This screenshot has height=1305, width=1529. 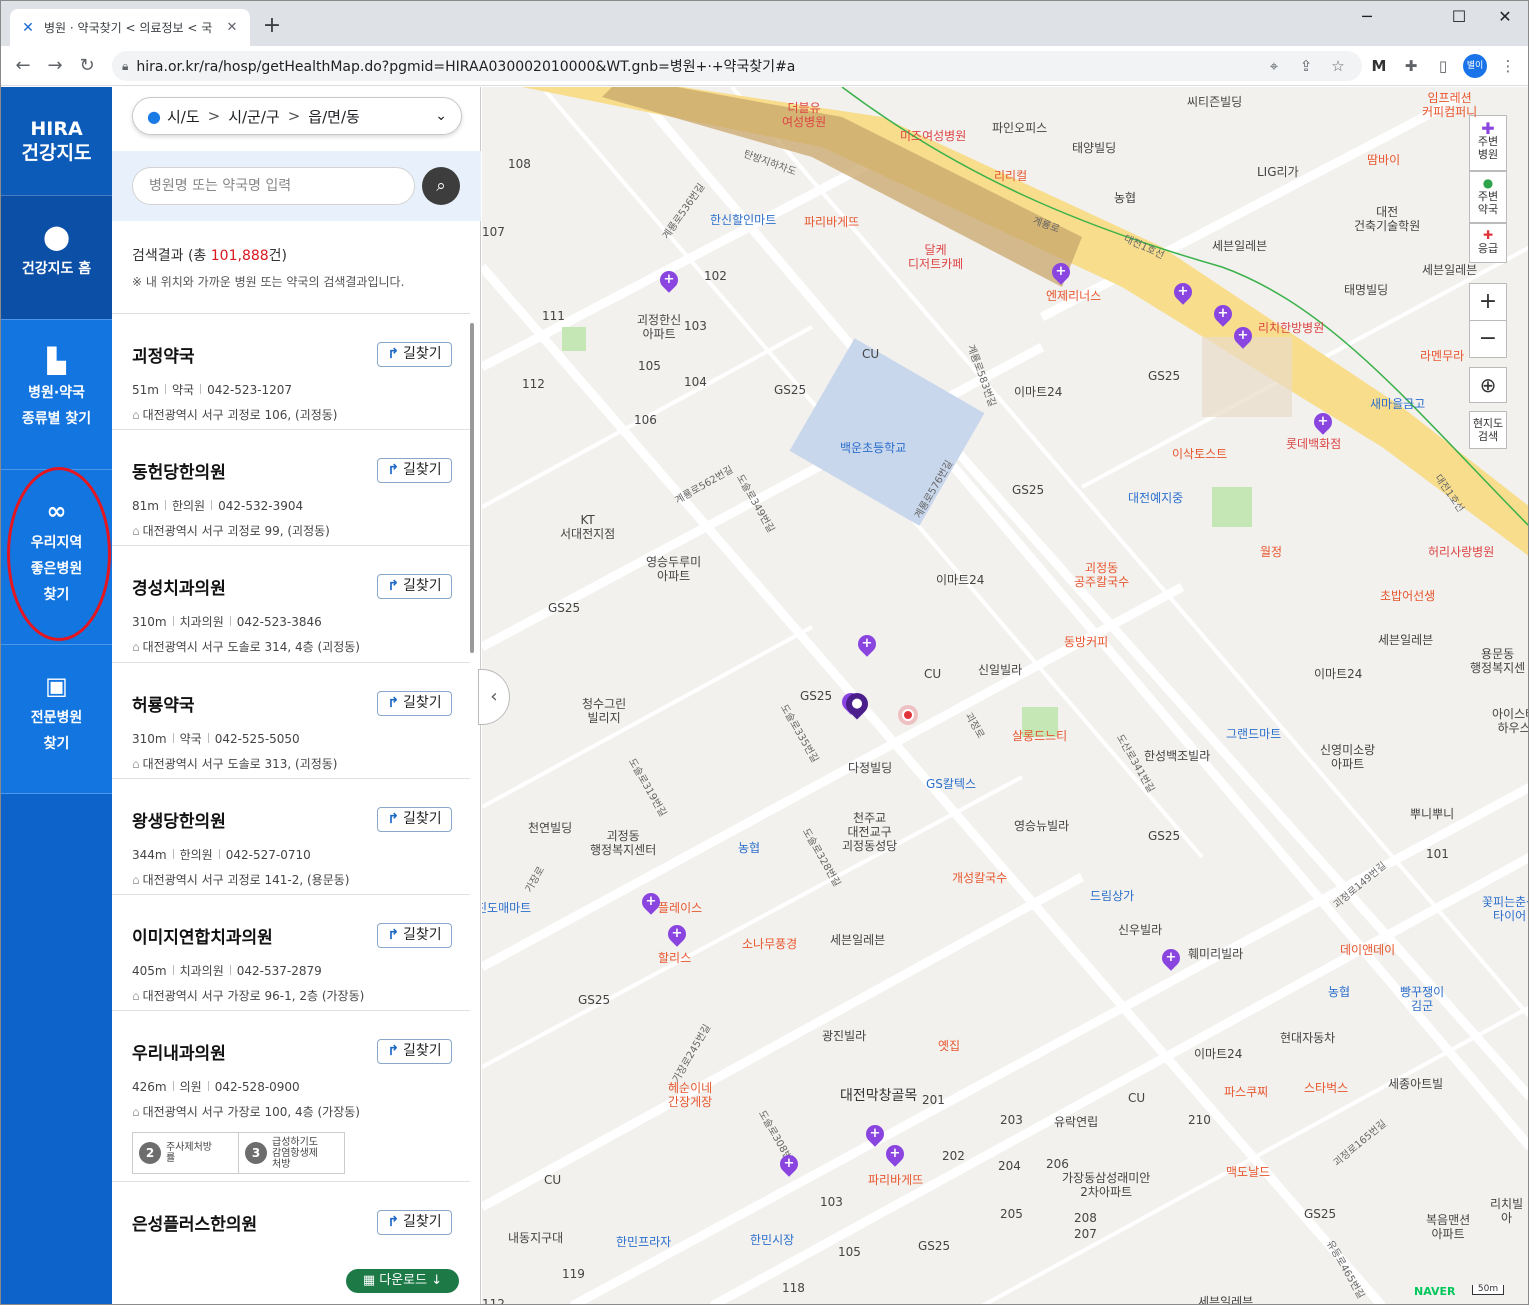 I want to click on map-label-ppang: 빵꾸쟁이 김군, so click(x=1422, y=999).